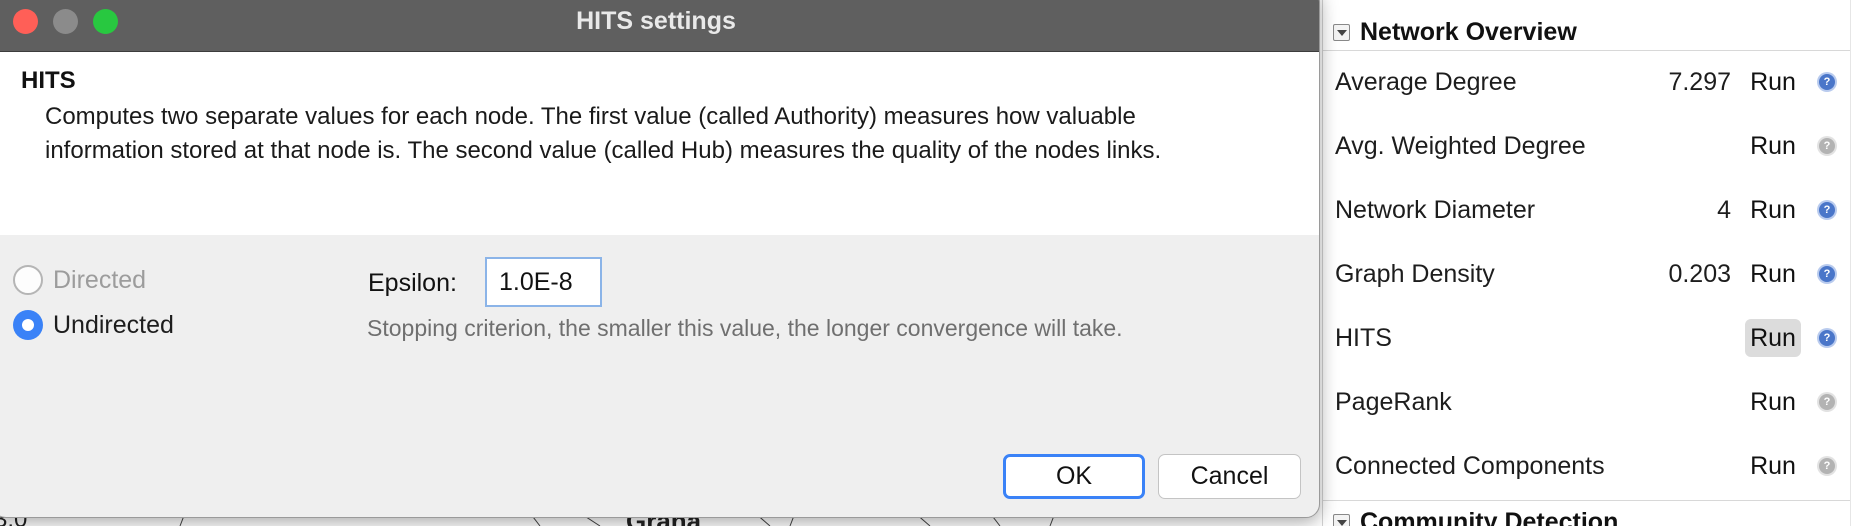  What do you see at coordinates (1393, 401) in the screenshot?
I see `stat-name: PageRank` at bounding box center [1393, 401].